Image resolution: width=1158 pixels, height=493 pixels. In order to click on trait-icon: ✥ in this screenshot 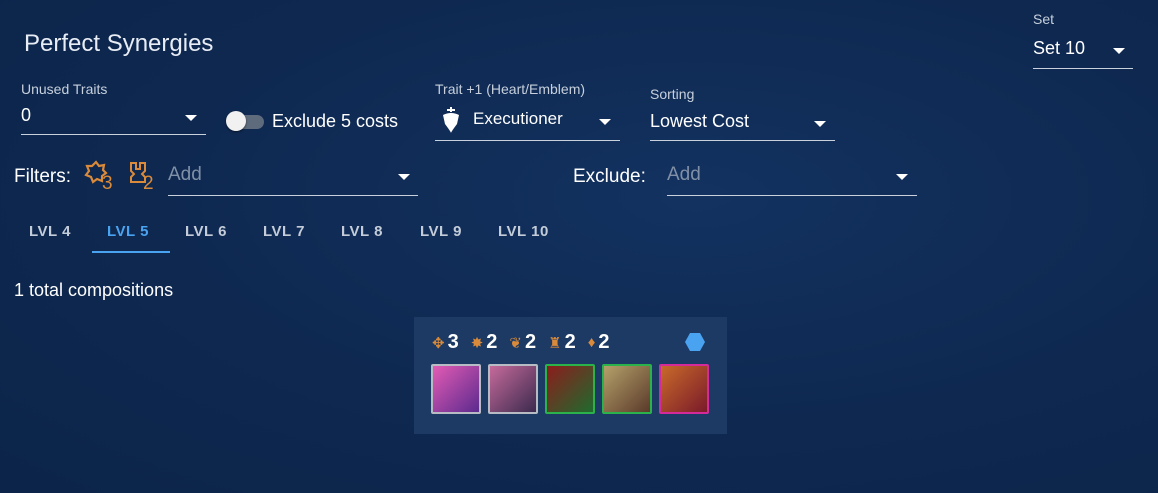, I will do `click(438, 343)`.